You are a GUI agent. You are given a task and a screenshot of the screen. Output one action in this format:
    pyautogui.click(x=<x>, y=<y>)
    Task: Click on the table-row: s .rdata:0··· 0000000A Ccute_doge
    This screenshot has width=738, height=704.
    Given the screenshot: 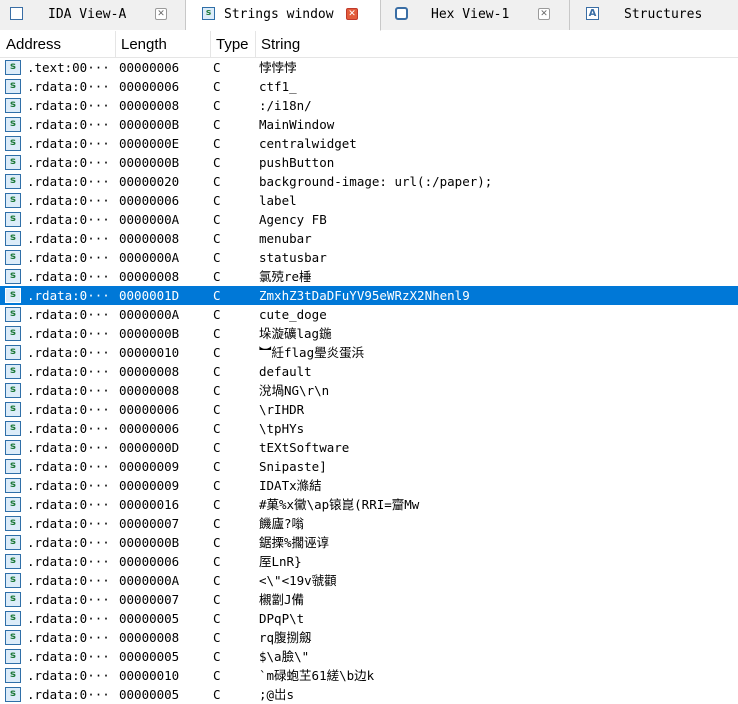 What is the action you would take?
    pyautogui.click(x=369, y=314)
    